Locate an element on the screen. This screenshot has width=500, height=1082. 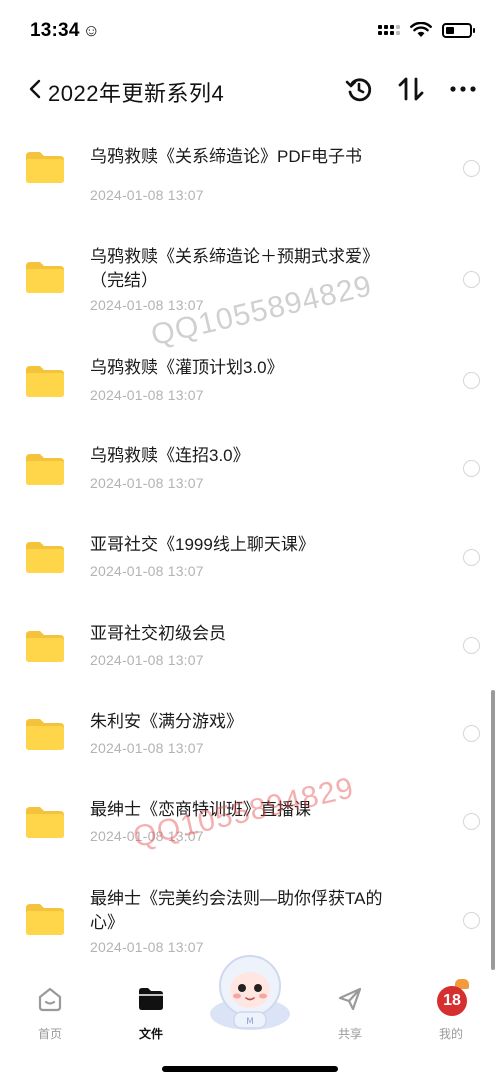
tab-mine-label: 我的 is located at coordinates (450, 1034).